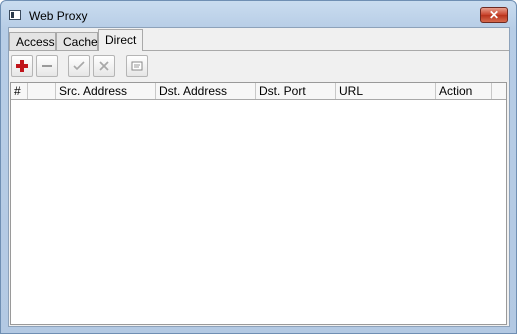  What do you see at coordinates (106, 91) in the screenshot?
I see `column-header-src-address: Src. Address` at bounding box center [106, 91].